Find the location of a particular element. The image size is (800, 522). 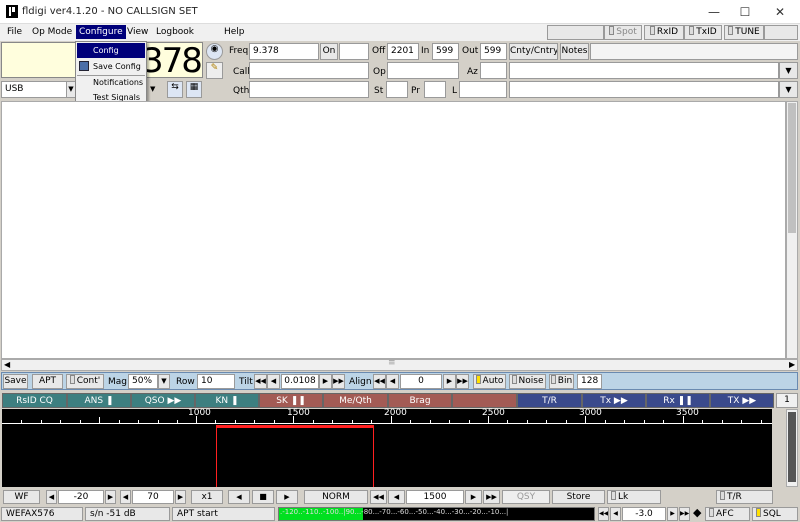

globe-icon: ◉ is located at coordinates (214, 51).